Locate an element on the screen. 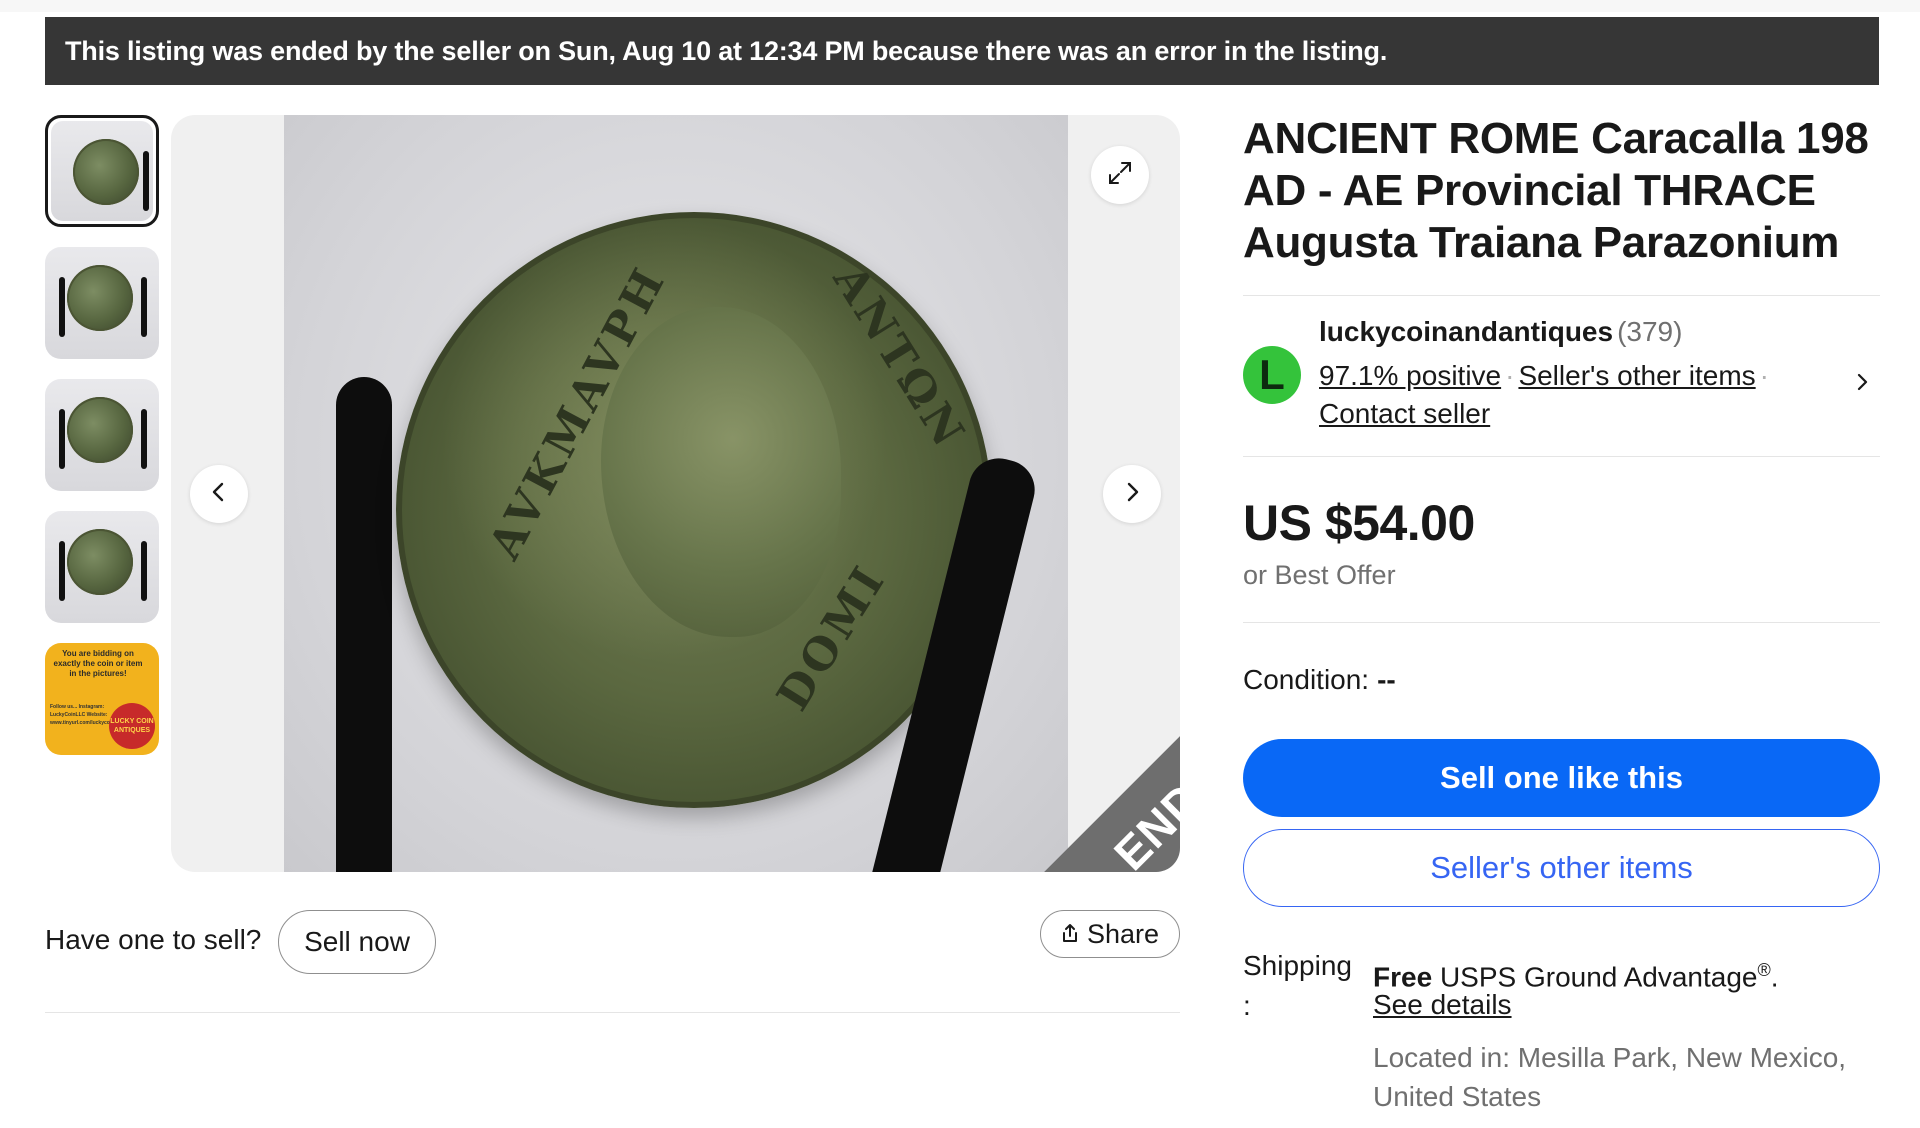  condition-label: Condition: is located at coordinates (1306, 679).